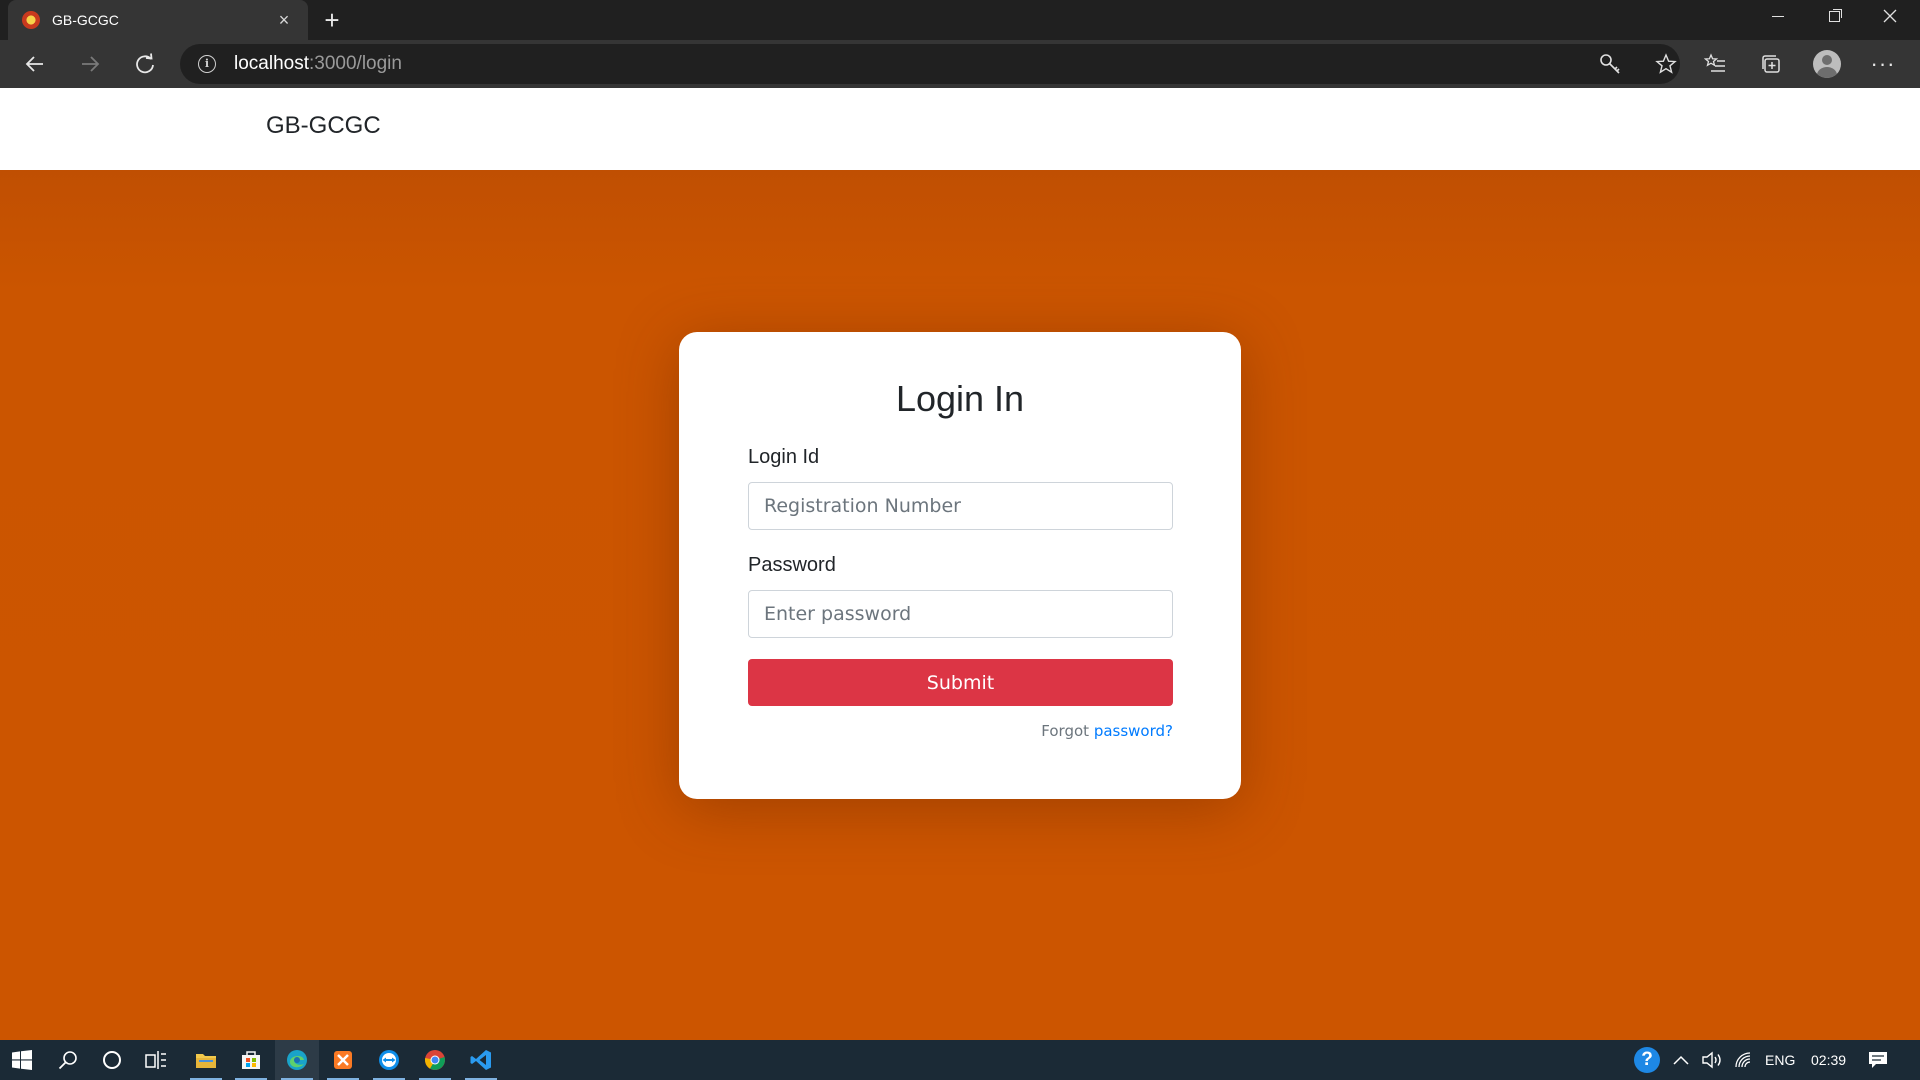 This screenshot has width=1920, height=1080. What do you see at coordinates (323, 126) in the screenshot?
I see `brand-link: GB-GCGC` at bounding box center [323, 126].